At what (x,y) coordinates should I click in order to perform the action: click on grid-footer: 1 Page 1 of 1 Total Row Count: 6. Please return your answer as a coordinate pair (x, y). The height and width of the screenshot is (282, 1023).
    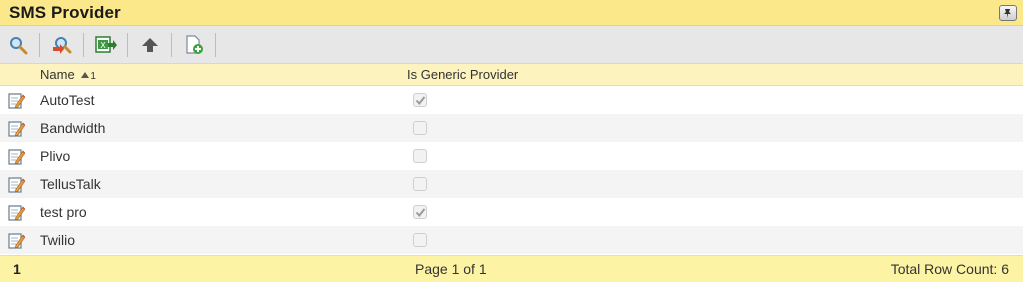
    Looking at the image, I should click on (511, 268).